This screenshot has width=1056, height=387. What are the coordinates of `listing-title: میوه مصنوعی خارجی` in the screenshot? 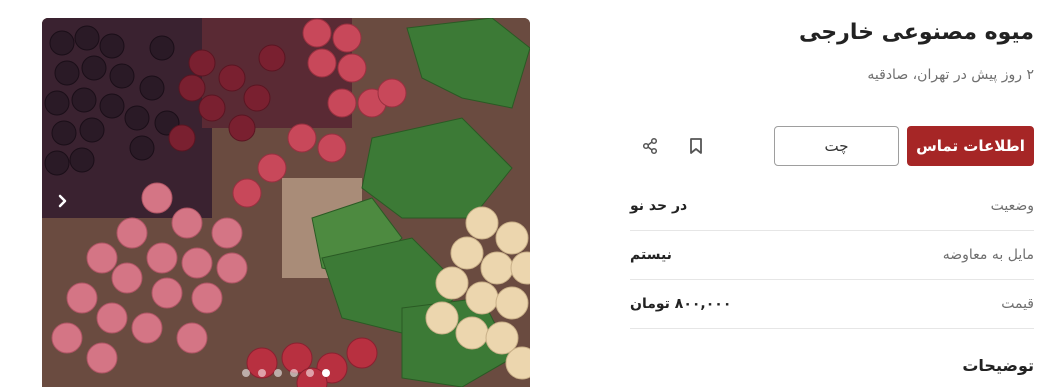 It's located at (916, 32).